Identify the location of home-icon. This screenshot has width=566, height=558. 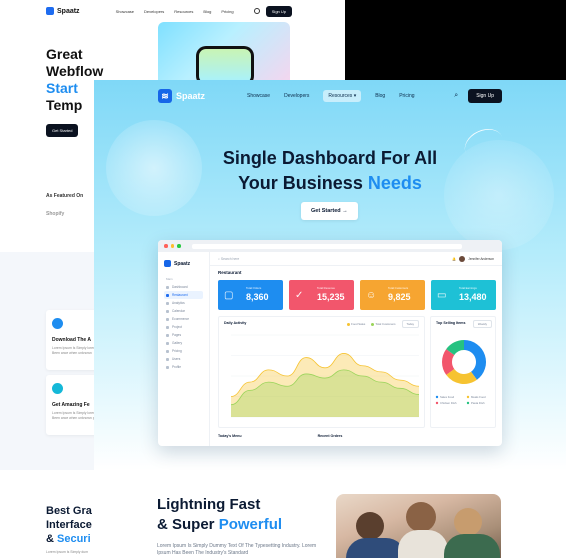
(167, 287).